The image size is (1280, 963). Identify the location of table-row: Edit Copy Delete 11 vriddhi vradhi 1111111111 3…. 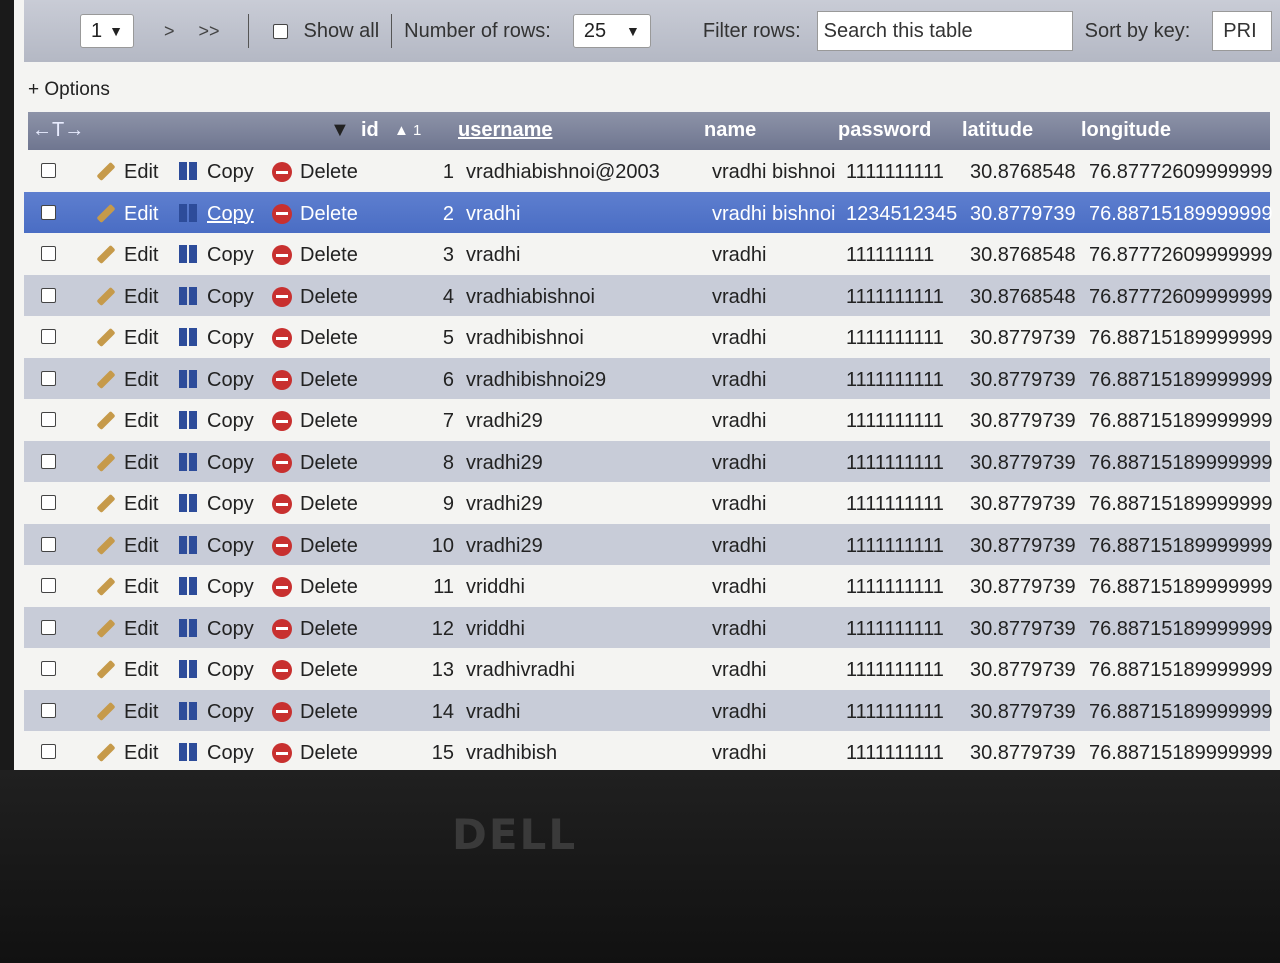
(648, 586).